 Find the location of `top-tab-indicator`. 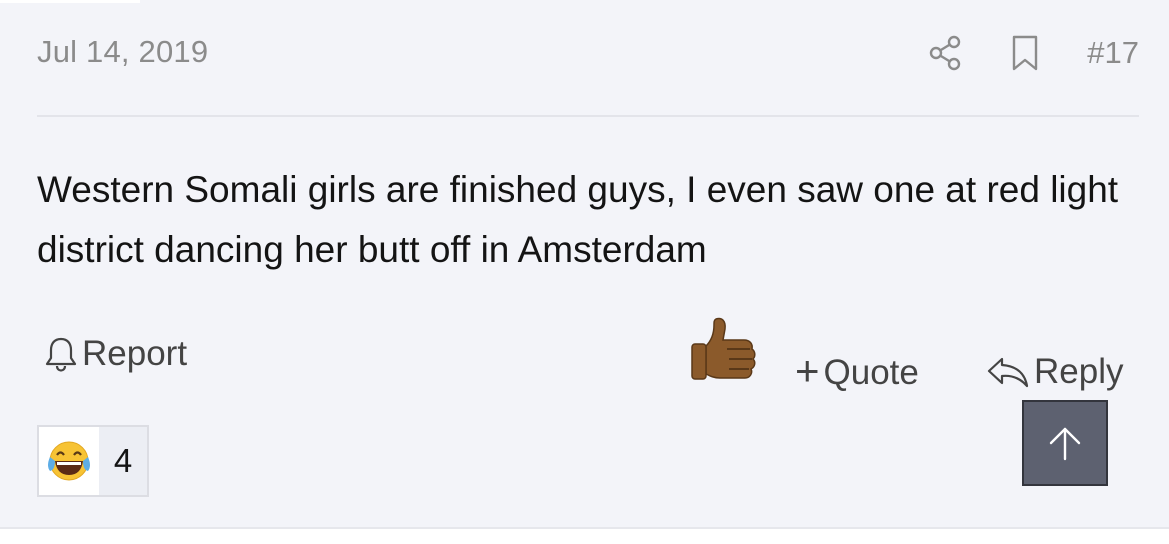

top-tab-indicator is located at coordinates (70, 1).